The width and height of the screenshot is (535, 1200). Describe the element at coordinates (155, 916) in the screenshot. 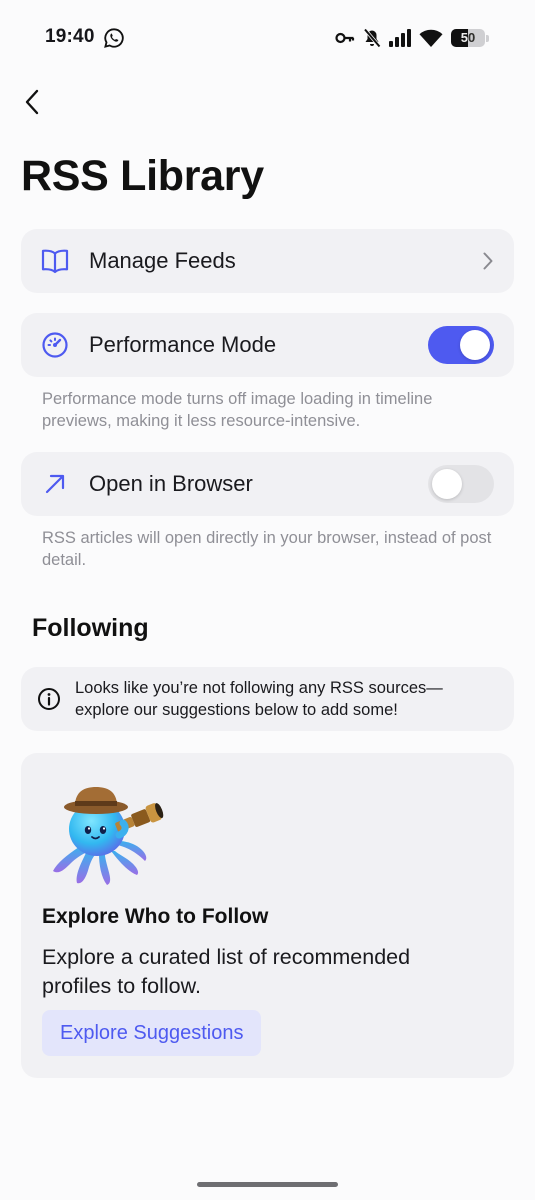

I see `explore-title: Explore Who to Follow` at that location.